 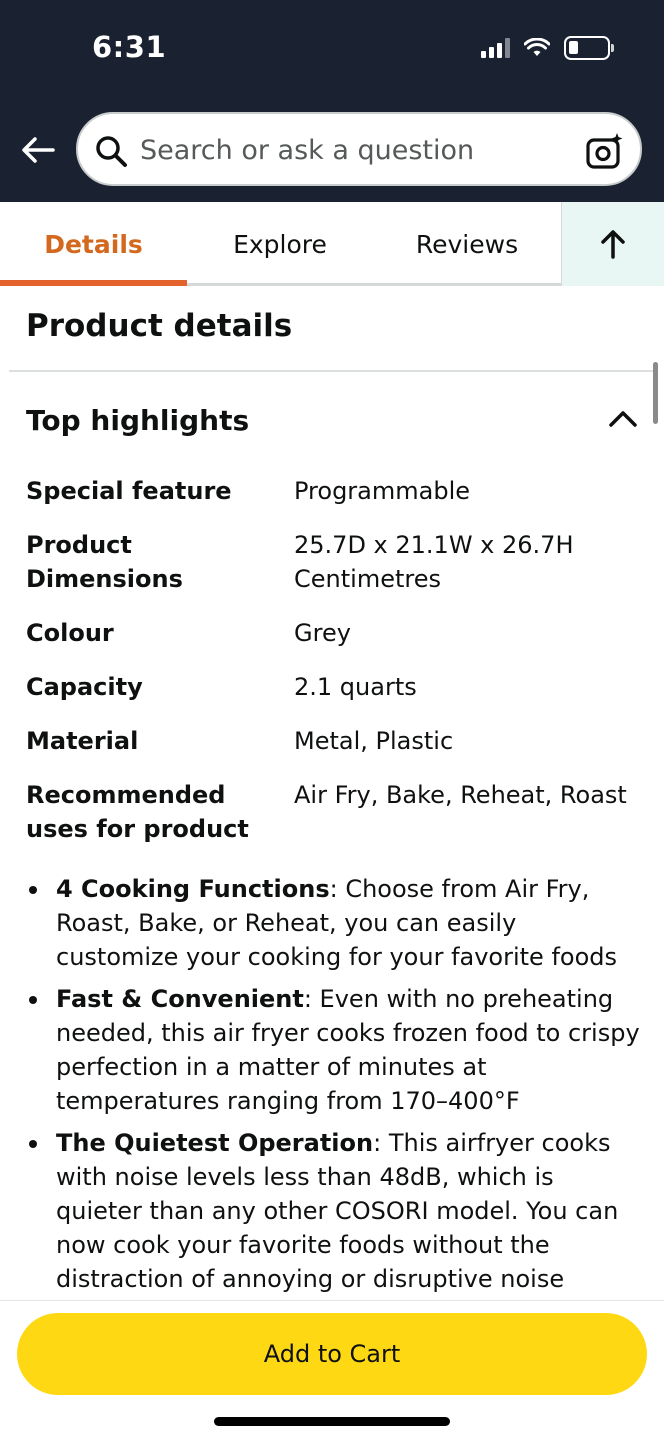 I want to click on highlights-title: Top highlights, so click(x=138, y=420).